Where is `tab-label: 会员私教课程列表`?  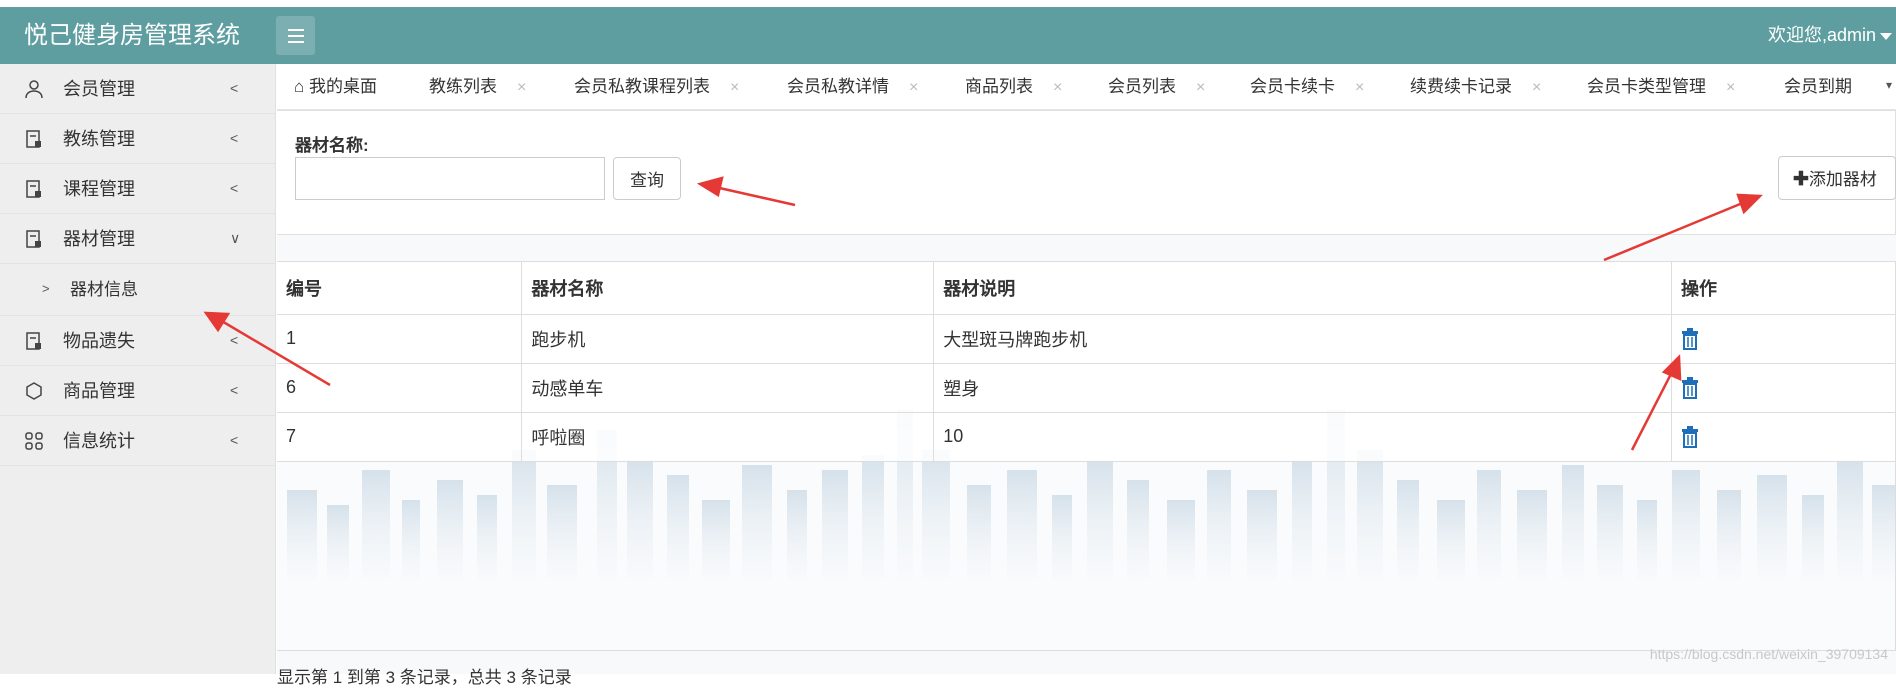 tab-label: 会员私教课程列表 is located at coordinates (642, 86).